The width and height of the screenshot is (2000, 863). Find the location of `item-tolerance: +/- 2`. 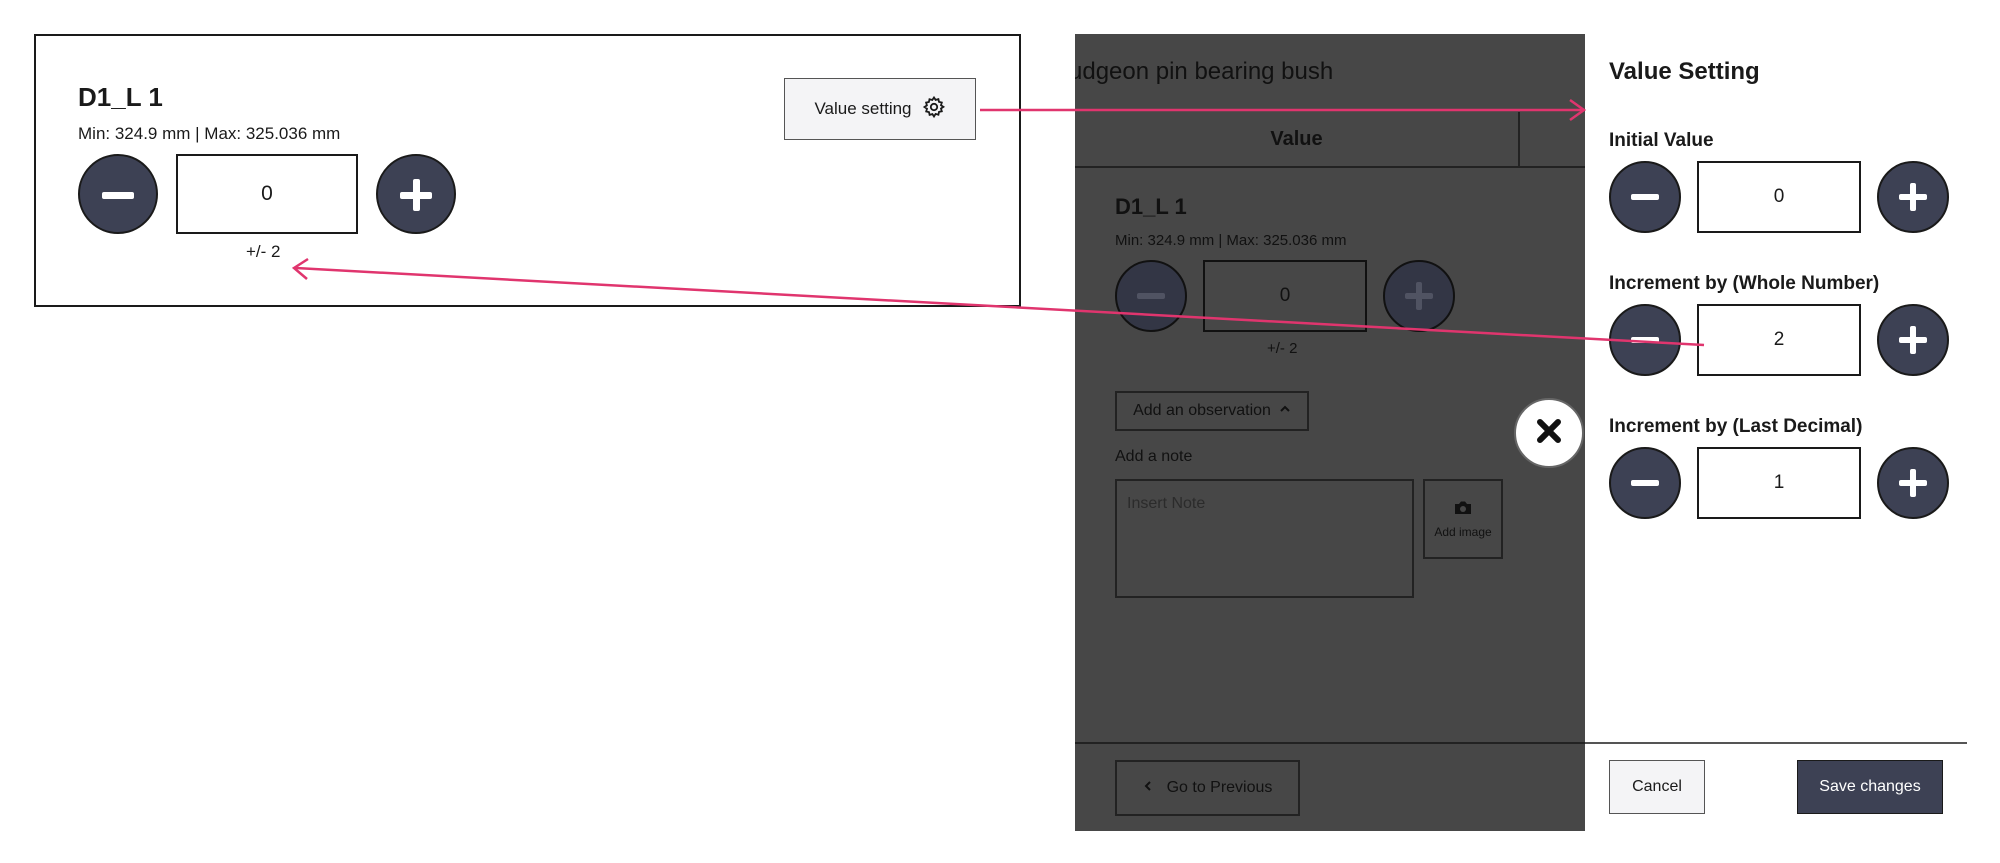

item-tolerance: +/- 2 is located at coordinates (1282, 348).